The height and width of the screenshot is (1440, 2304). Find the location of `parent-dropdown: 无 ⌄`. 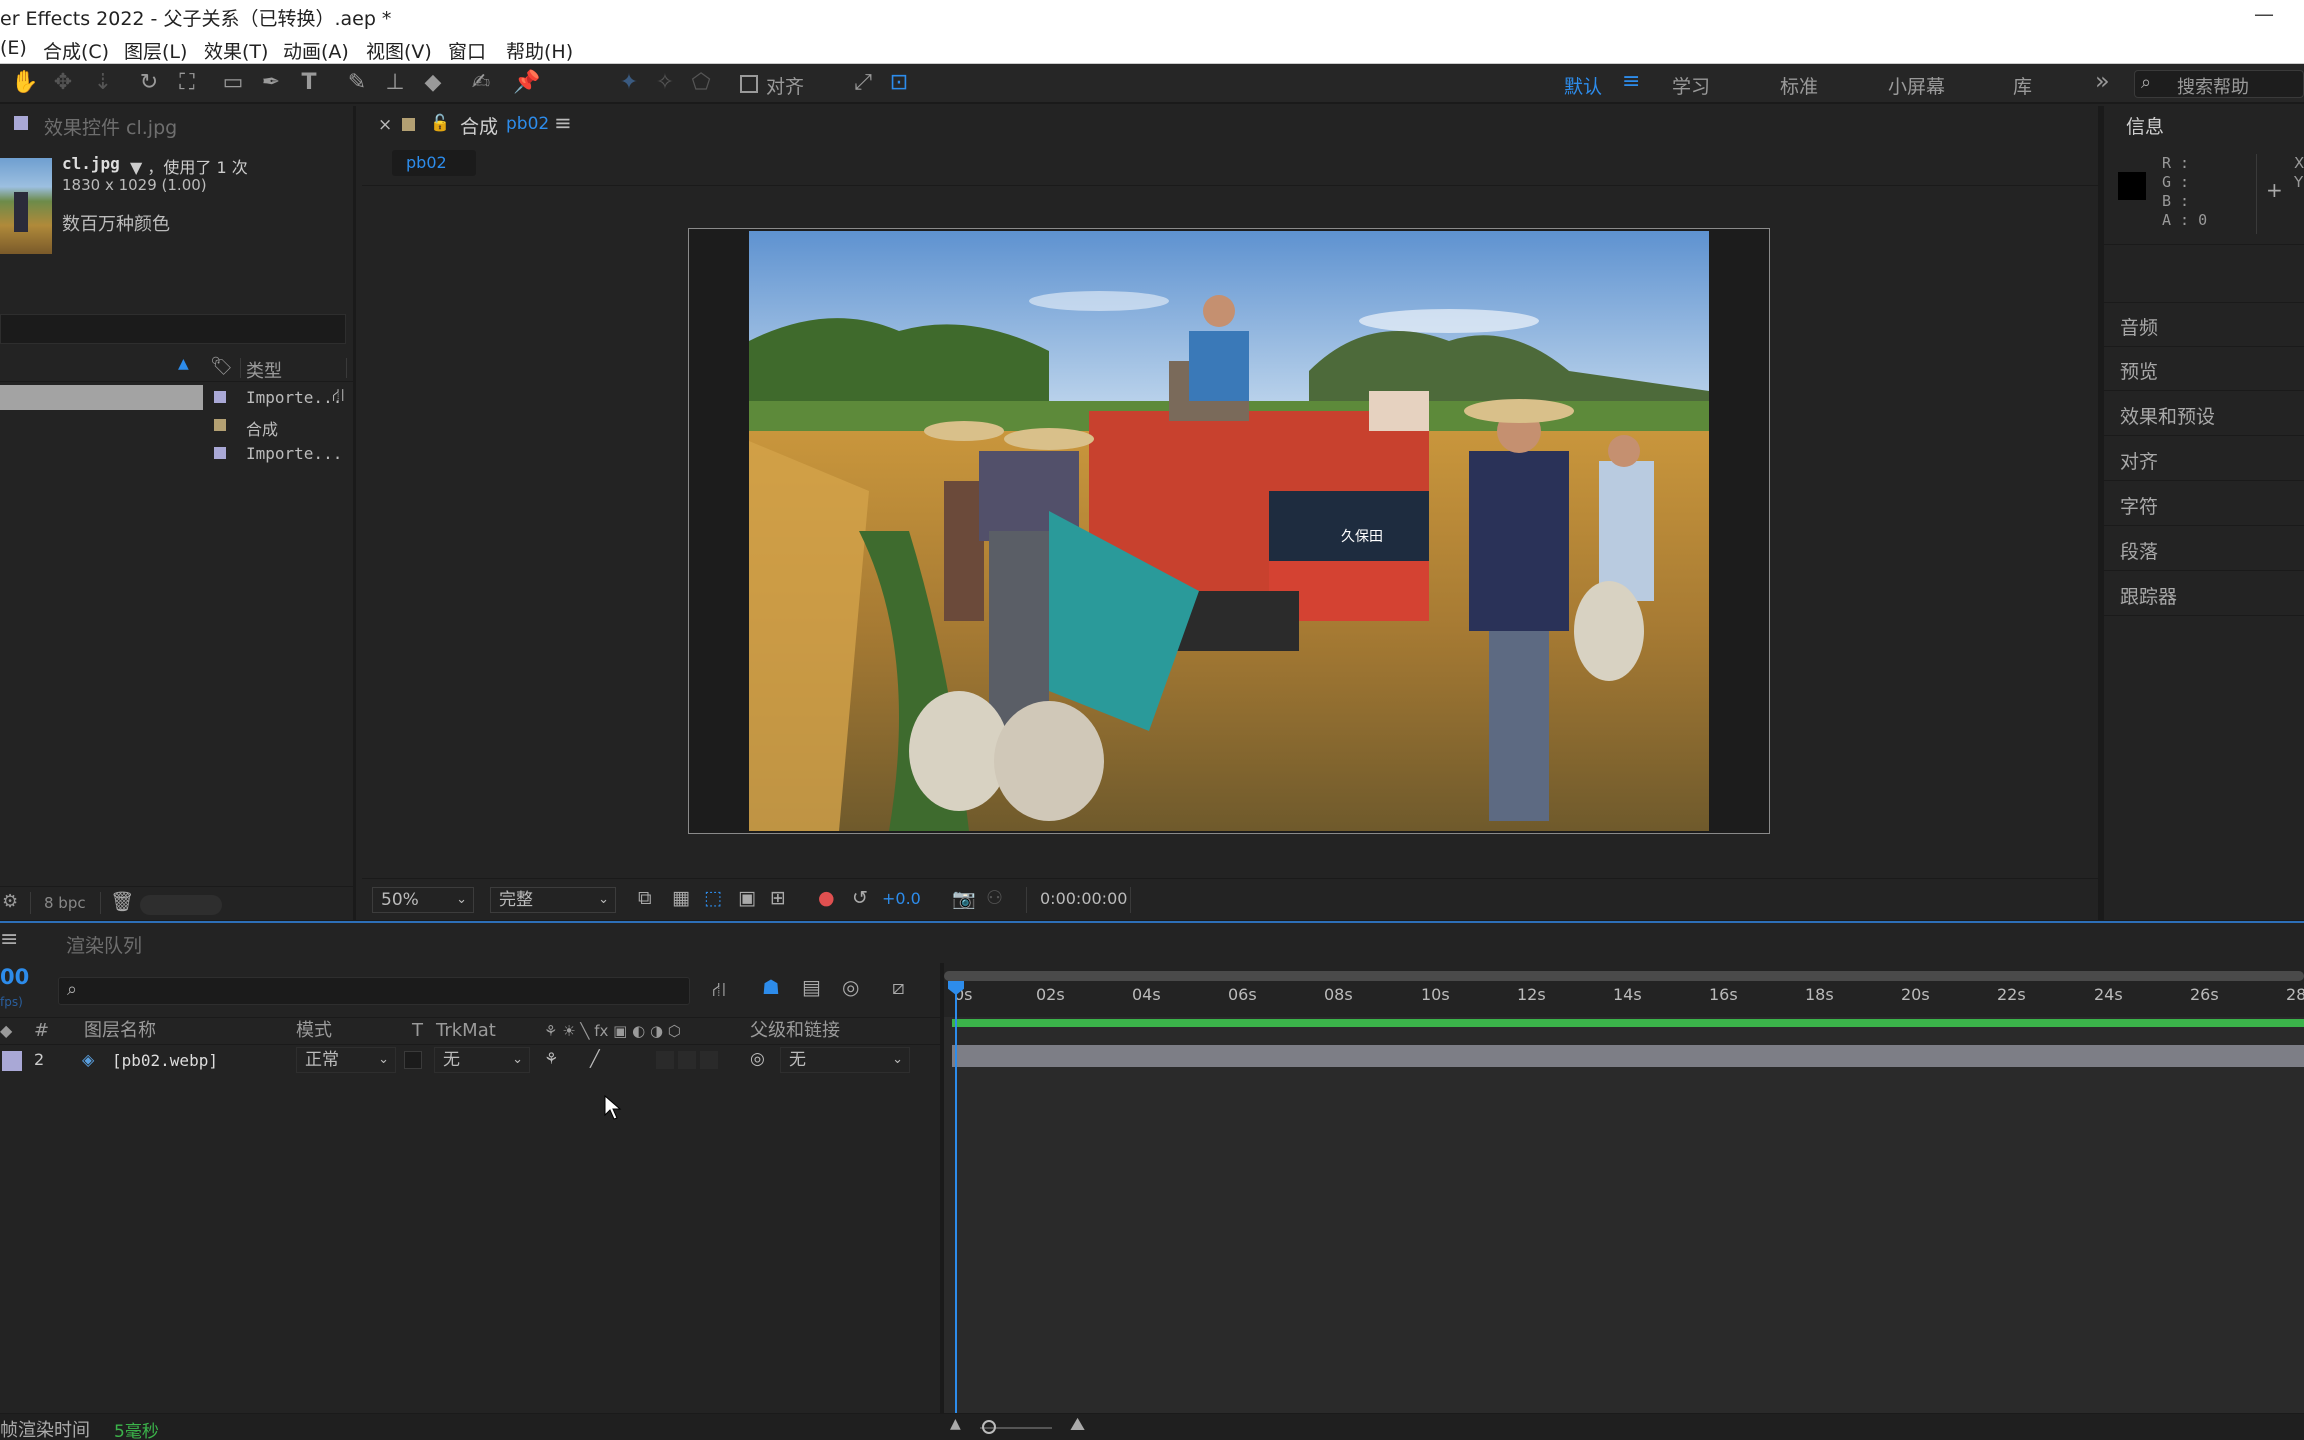

parent-dropdown: 无 ⌄ is located at coordinates (845, 1060).